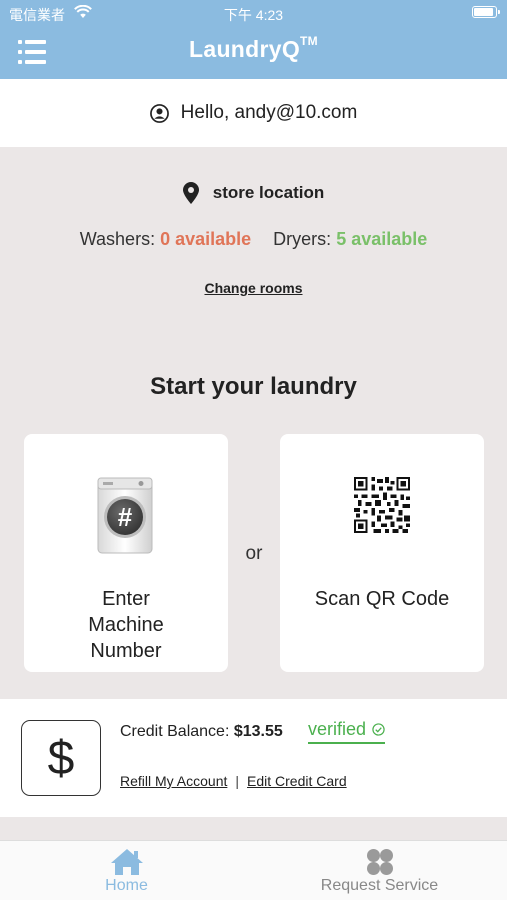 This screenshot has width=507, height=900. I want to click on user-icon, so click(159, 113).